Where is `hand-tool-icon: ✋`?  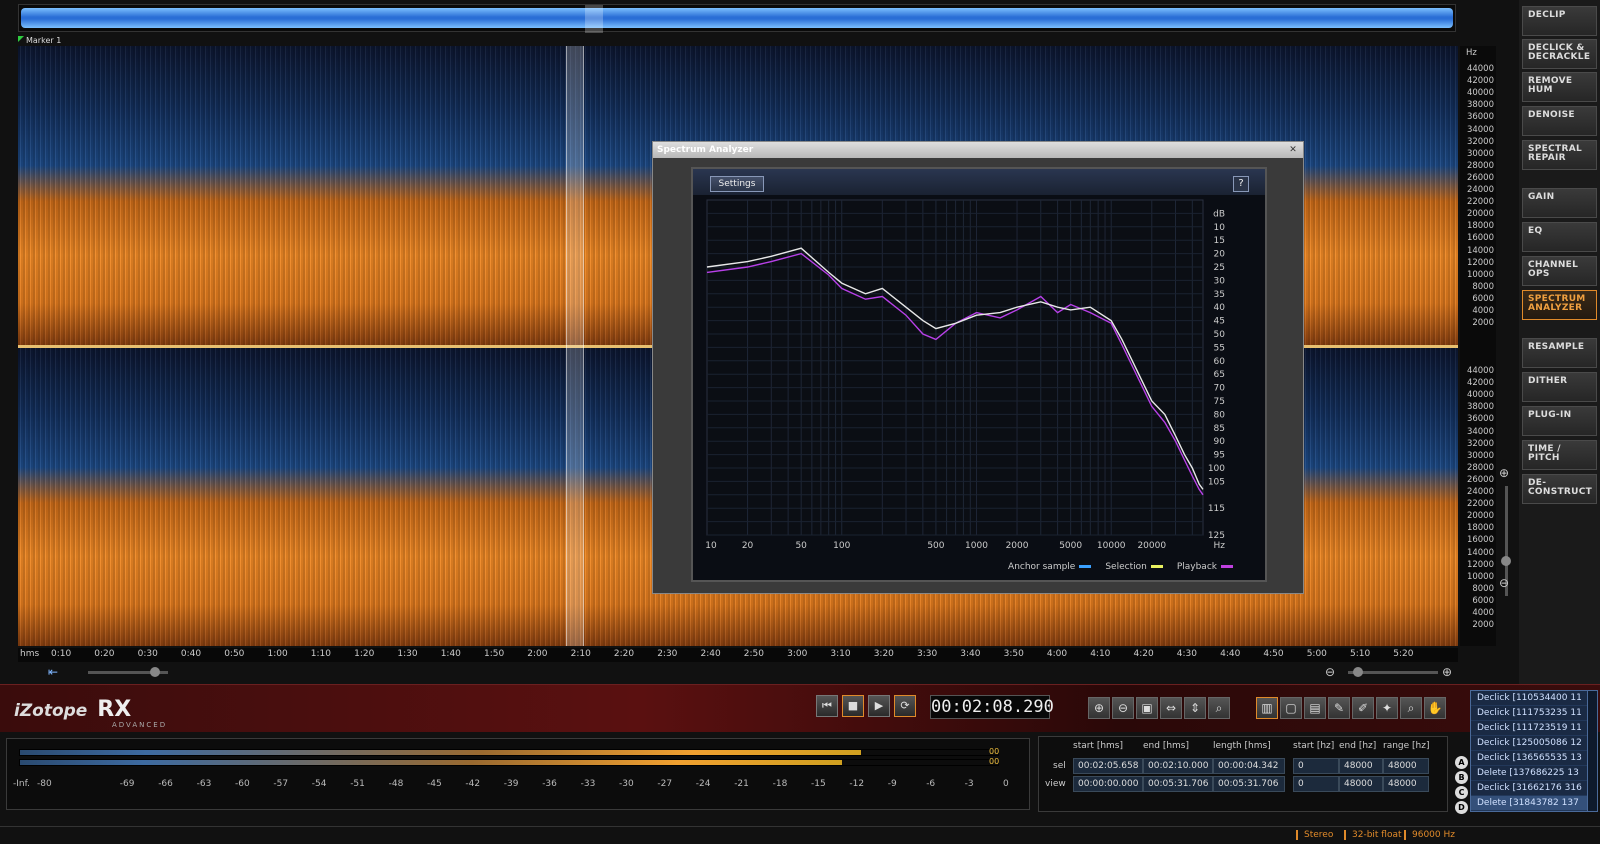 hand-tool-icon: ✋ is located at coordinates (1435, 708).